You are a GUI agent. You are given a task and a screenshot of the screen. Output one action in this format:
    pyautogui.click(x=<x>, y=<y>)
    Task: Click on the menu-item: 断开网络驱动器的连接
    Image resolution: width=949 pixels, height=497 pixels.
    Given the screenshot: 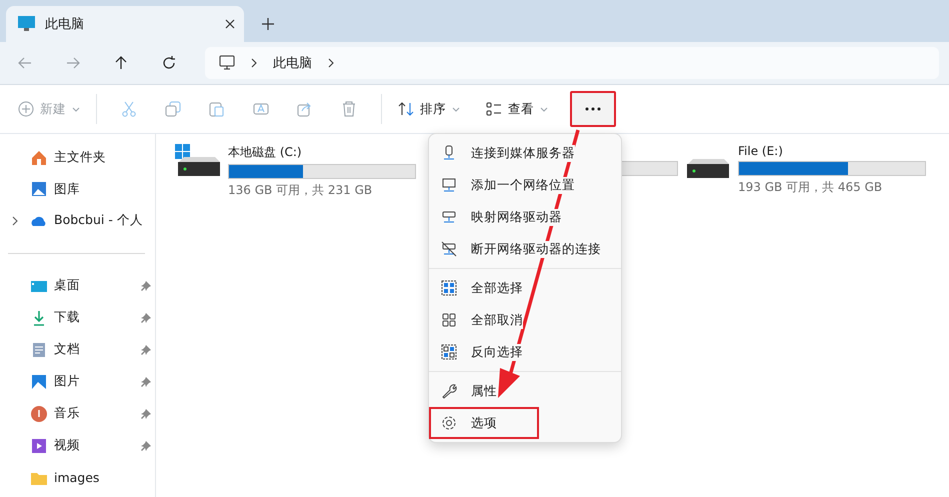 What is the action you would take?
    pyautogui.click(x=525, y=249)
    